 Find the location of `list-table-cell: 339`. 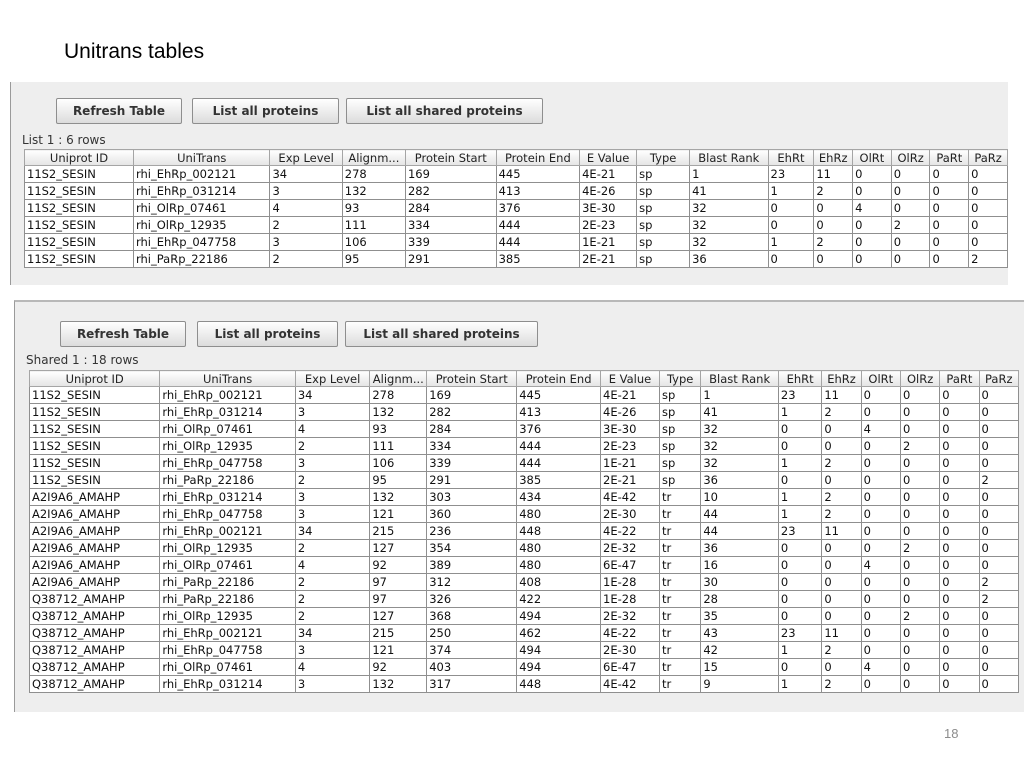

list-table-cell: 339 is located at coordinates (450, 242).